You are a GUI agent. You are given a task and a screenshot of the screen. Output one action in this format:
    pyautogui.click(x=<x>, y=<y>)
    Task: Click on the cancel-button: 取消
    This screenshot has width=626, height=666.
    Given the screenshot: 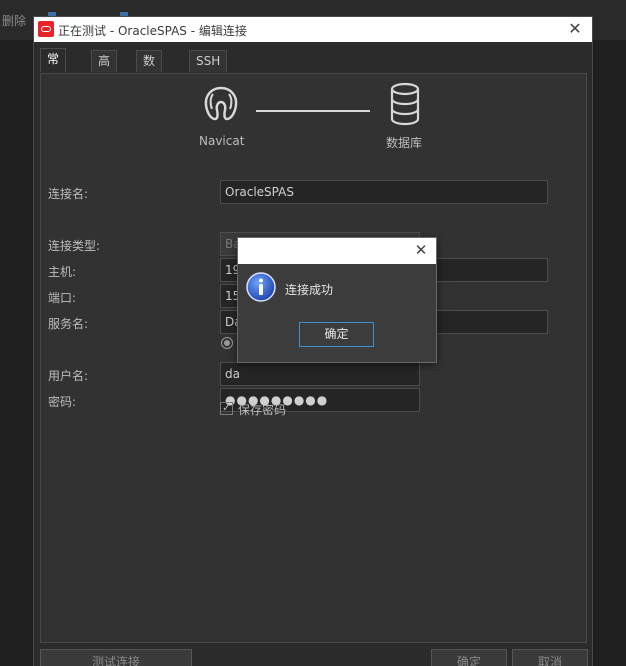 What is the action you would take?
    pyautogui.click(x=550, y=657)
    